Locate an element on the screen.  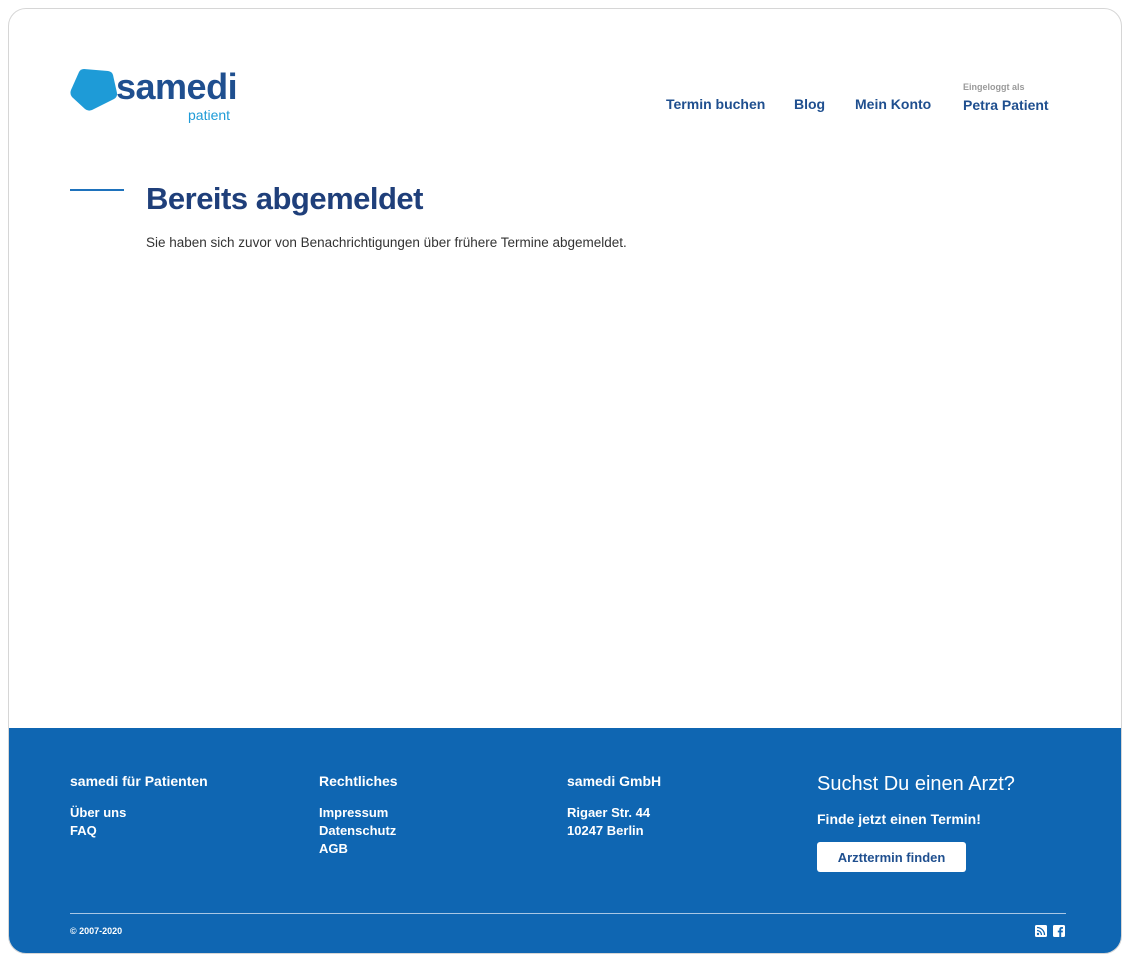
facebook-icon is located at coordinates (1059, 930).